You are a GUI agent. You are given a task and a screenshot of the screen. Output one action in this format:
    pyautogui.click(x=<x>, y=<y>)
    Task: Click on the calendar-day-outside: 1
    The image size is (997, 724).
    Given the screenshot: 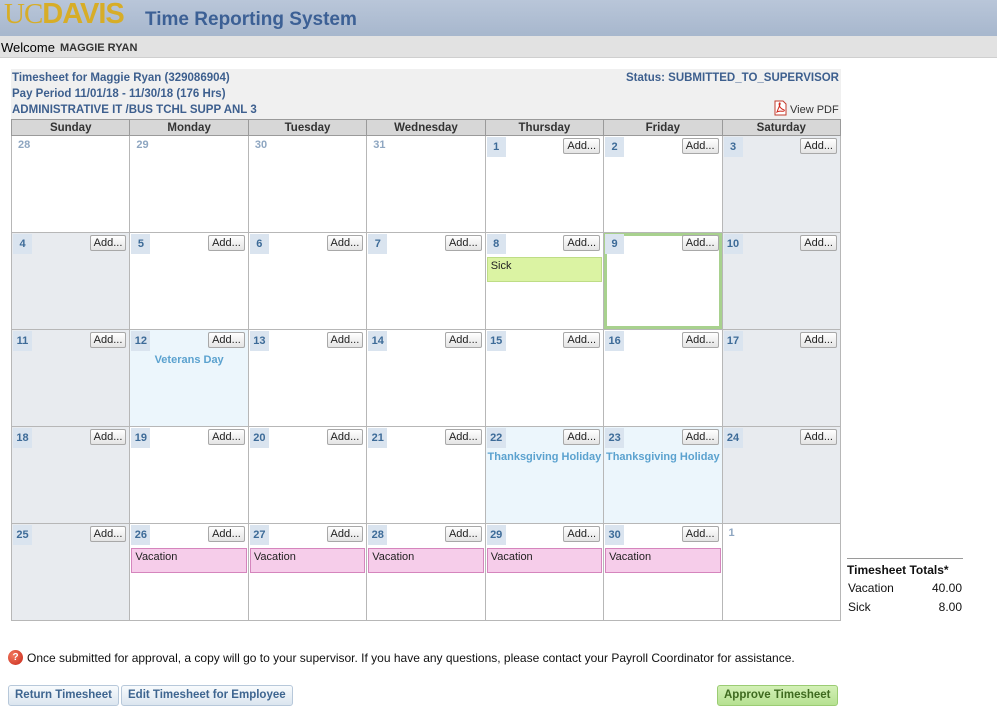 What is the action you would take?
    pyautogui.click(x=781, y=572)
    